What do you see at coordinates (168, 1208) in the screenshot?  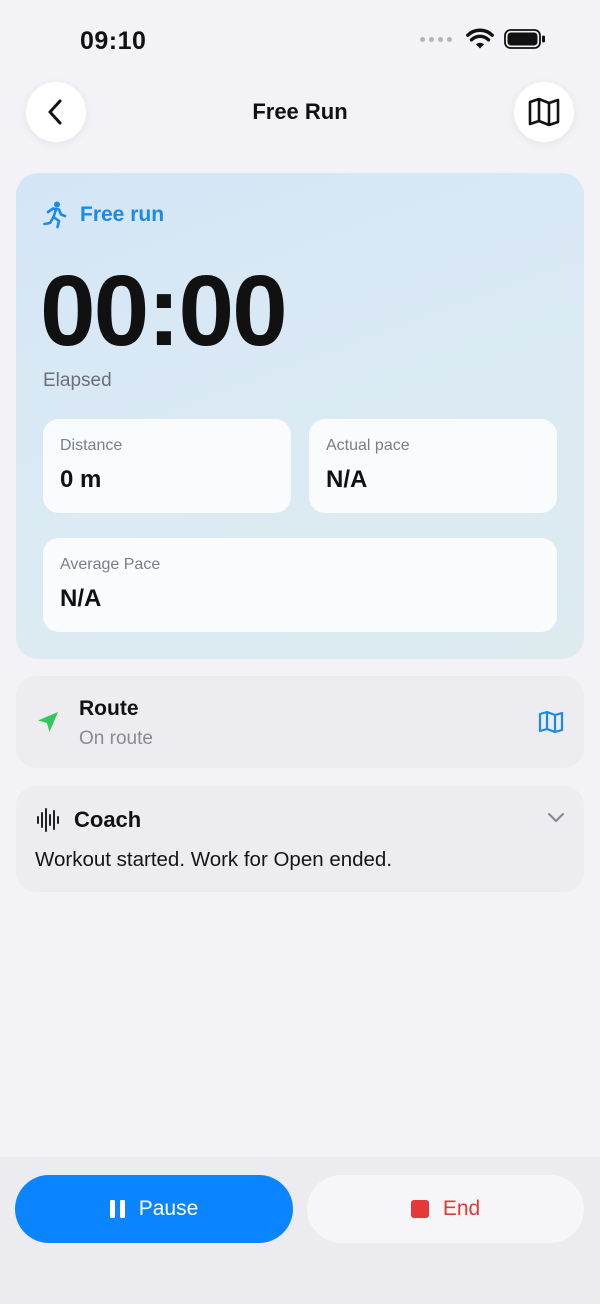 I see `pause-label: Pause` at bounding box center [168, 1208].